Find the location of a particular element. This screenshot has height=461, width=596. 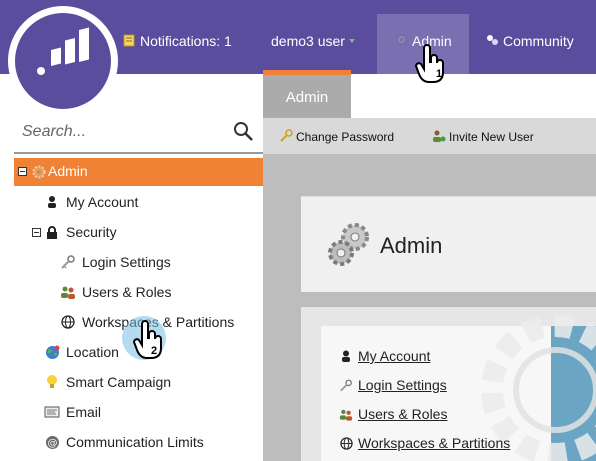

sidebar-item-label: Login Settings is located at coordinates (126, 262).